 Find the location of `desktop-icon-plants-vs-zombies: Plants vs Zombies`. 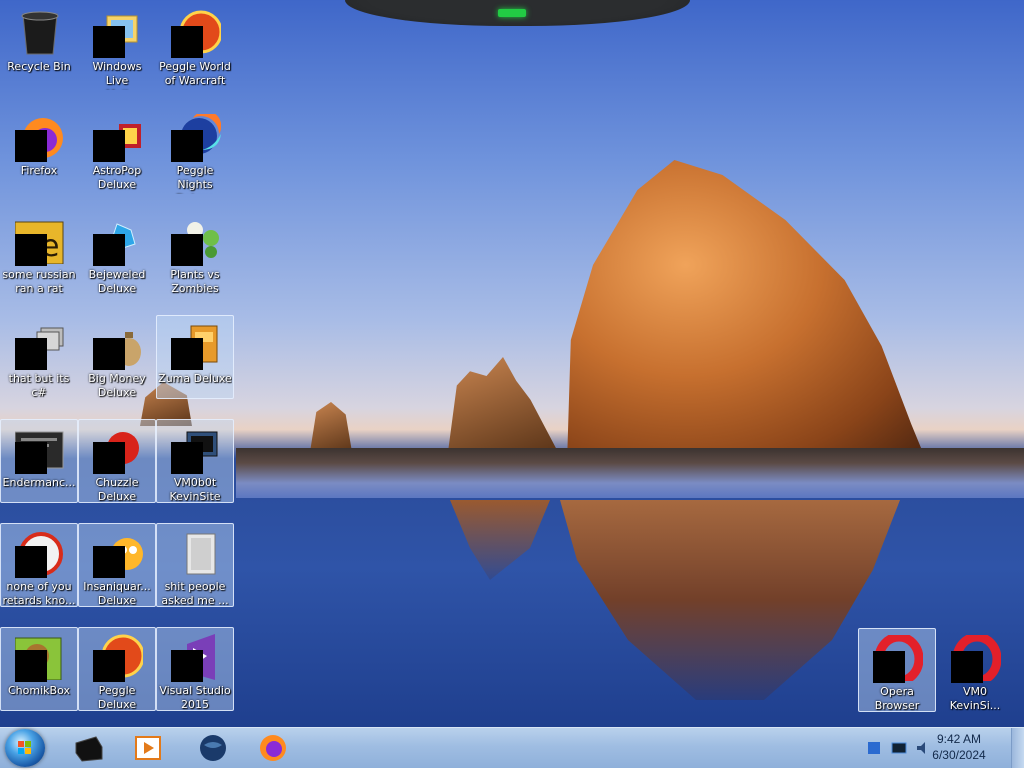

desktop-icon-plants-vs-zombies: Plants vs Zombies is located at coordinates (195, 253).